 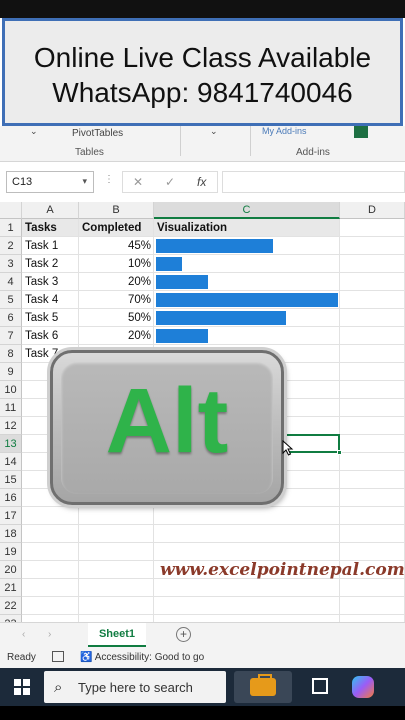 What do you see at coordinates (50, 182) in the screenshot?
I see `name-box: C13 ▾` at bounding box center [50, 182].